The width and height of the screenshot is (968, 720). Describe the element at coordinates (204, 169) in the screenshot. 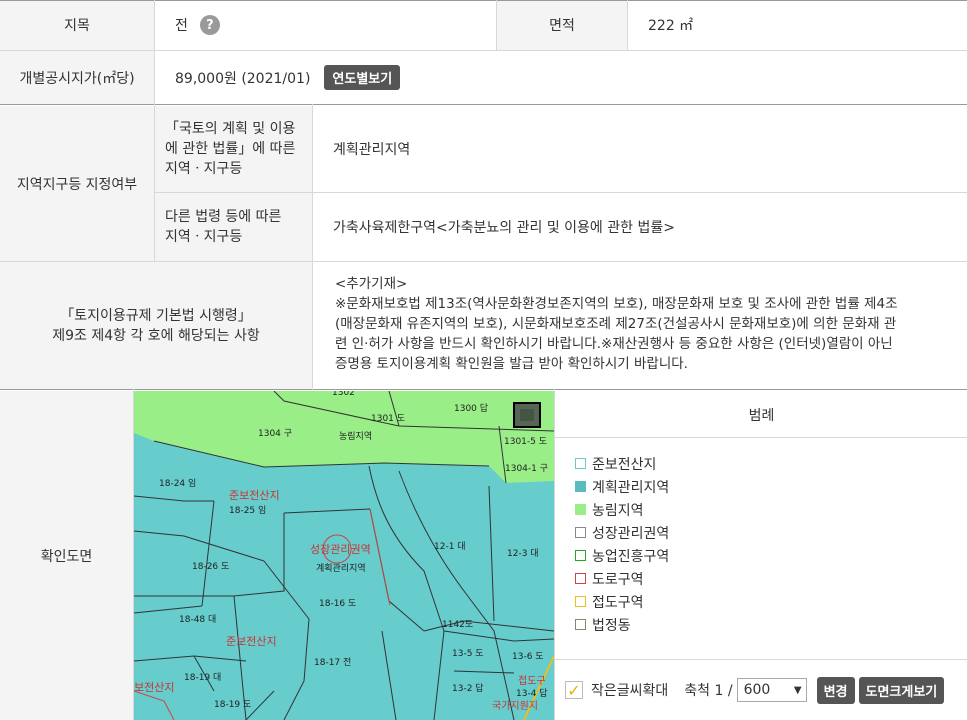

I see `zone-sub1-line3: 지역ㆍ지구등` at that location.